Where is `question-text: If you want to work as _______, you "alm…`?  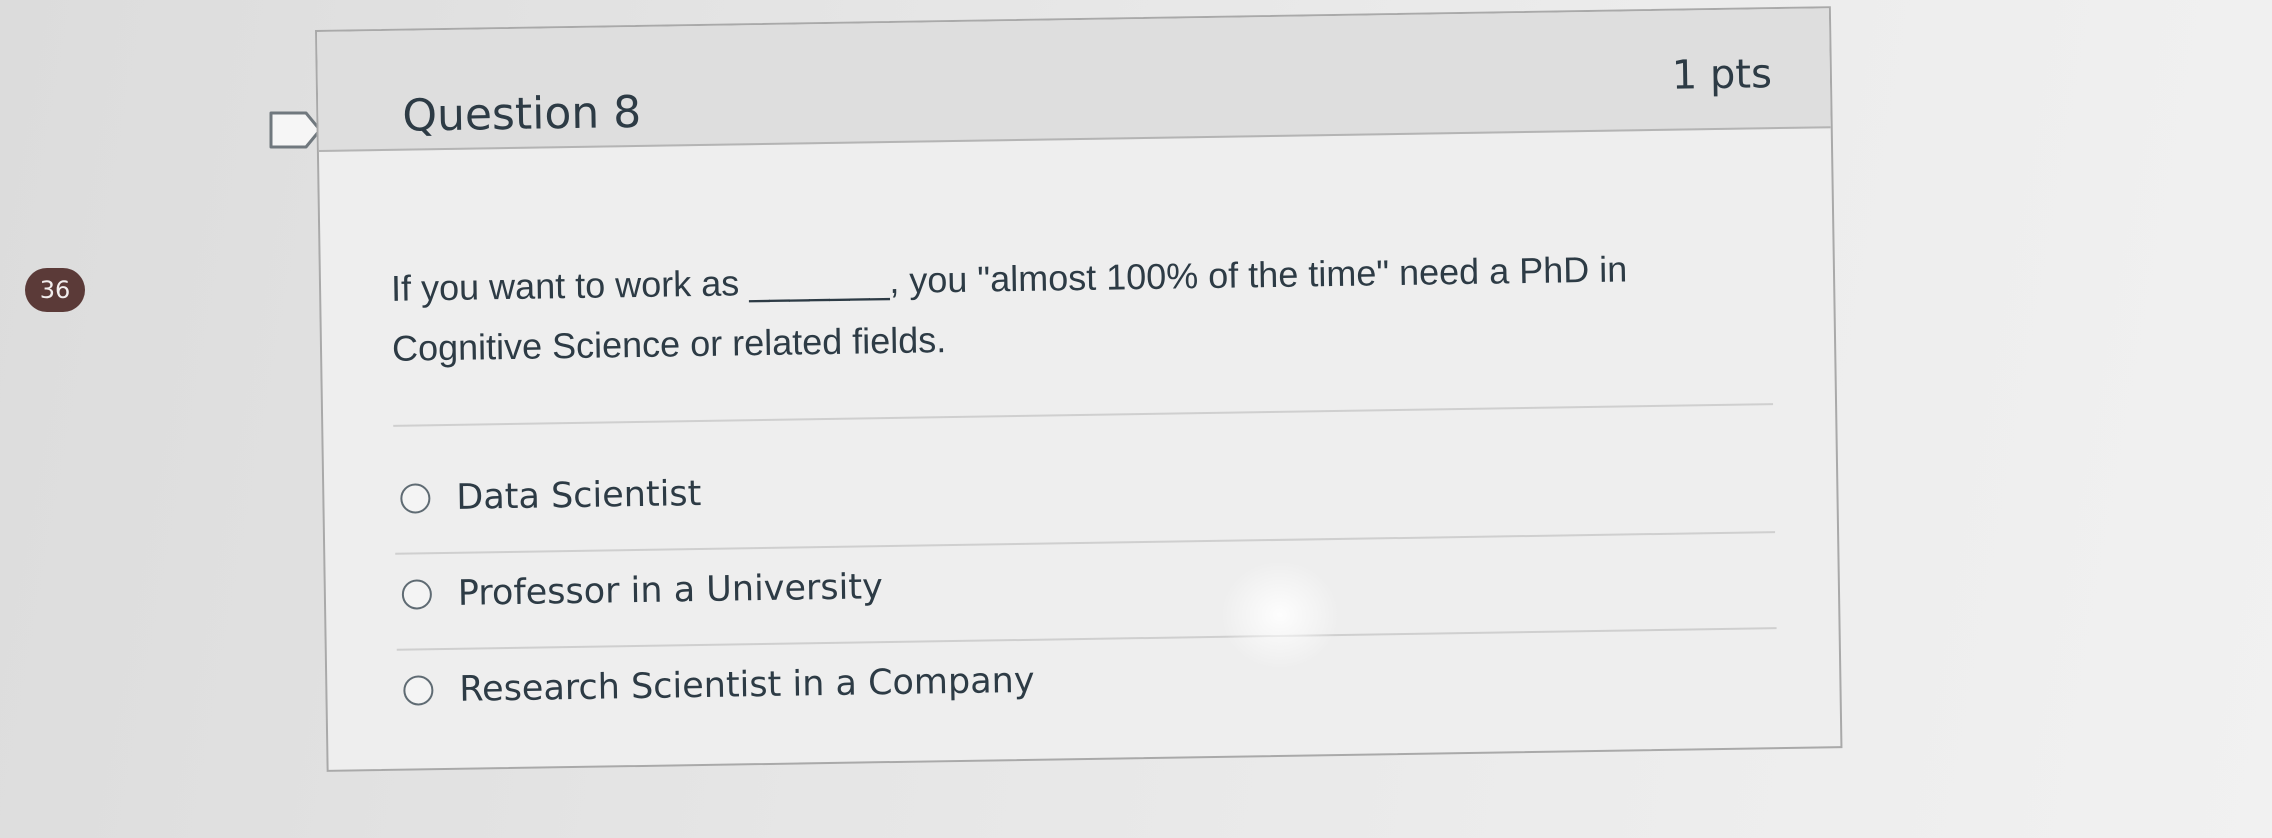
question-text: If you want to work as _______, you "alm… is located at coordinates (1082, 308).